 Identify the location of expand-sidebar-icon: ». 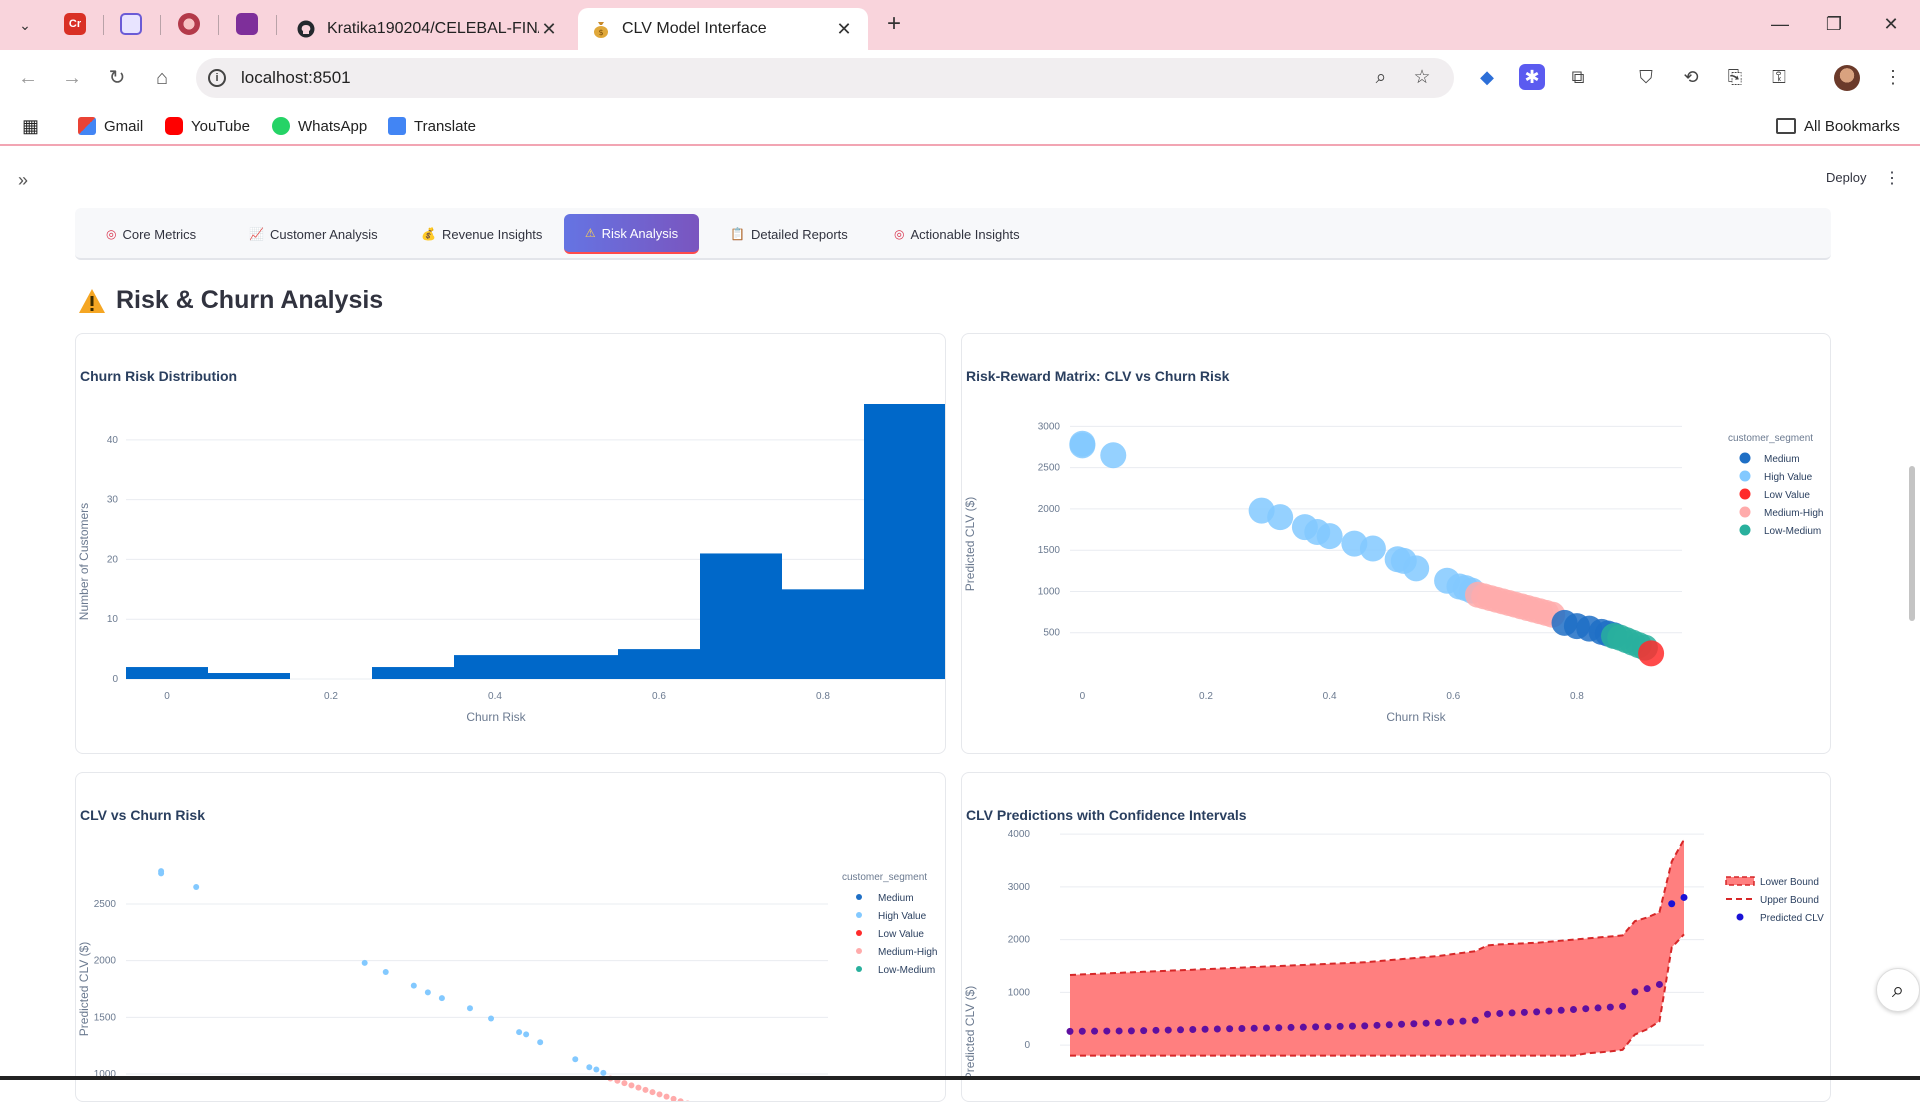
(23, 180).